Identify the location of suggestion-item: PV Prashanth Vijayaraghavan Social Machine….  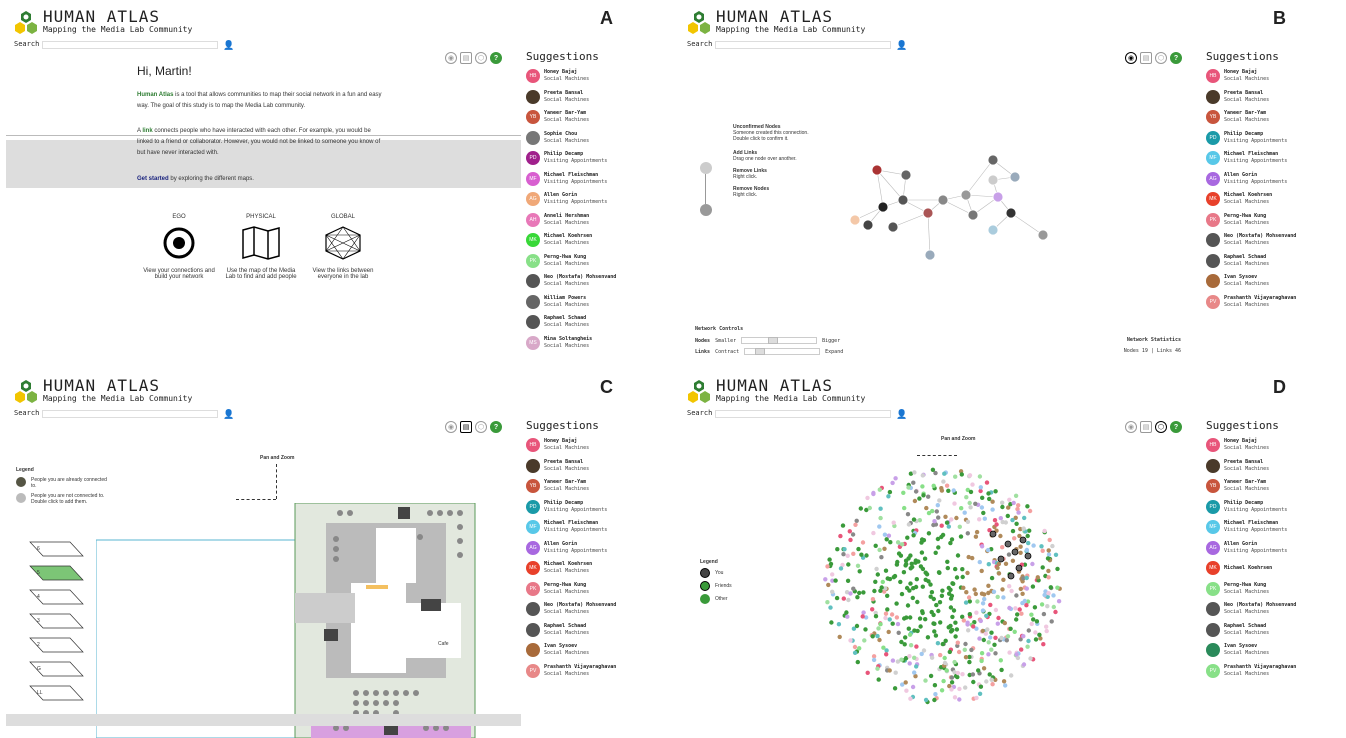
(1276, 671).